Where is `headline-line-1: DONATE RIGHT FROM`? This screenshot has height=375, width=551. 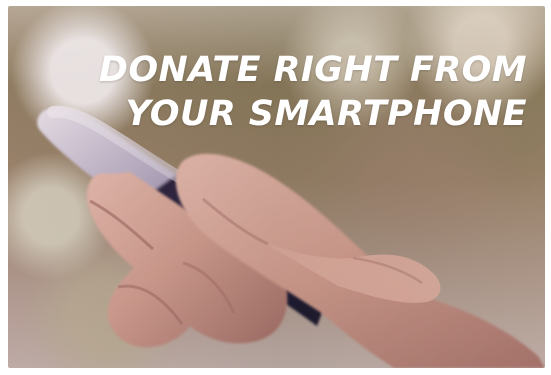 headline-line-1: DONATE RIGHT FROM is located at coordinates (312, 70).